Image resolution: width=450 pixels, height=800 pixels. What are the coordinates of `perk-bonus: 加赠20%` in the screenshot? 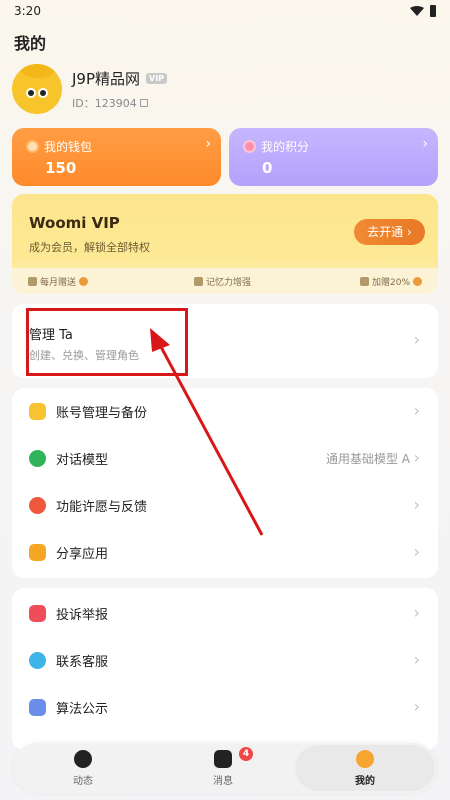 It's located at (391, 281).